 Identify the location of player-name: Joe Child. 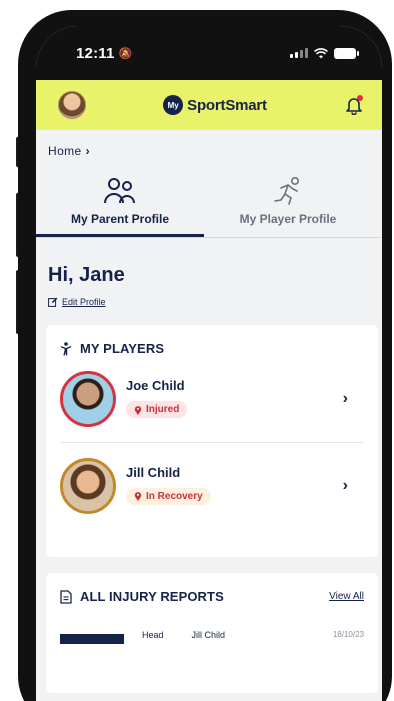
(155, 386).